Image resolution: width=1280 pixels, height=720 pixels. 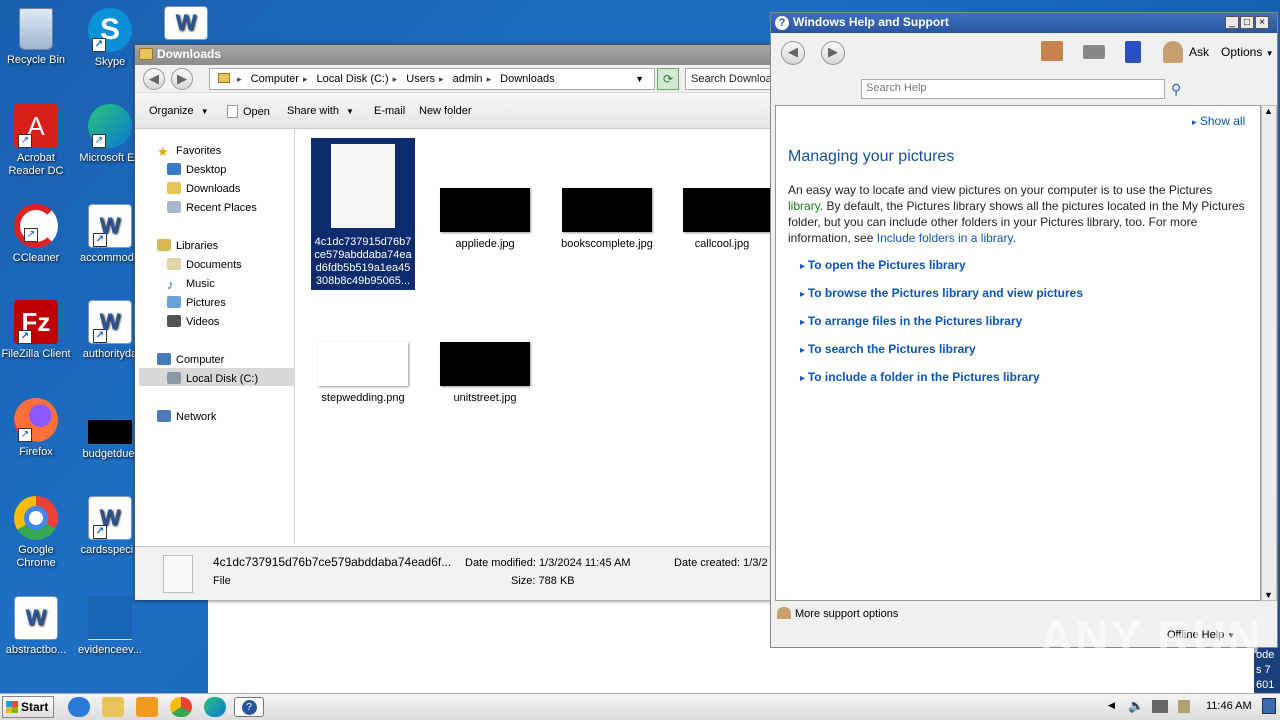 I want to click on breadcrumb-item: Local Disk (C:), so click(x=353, y=79).